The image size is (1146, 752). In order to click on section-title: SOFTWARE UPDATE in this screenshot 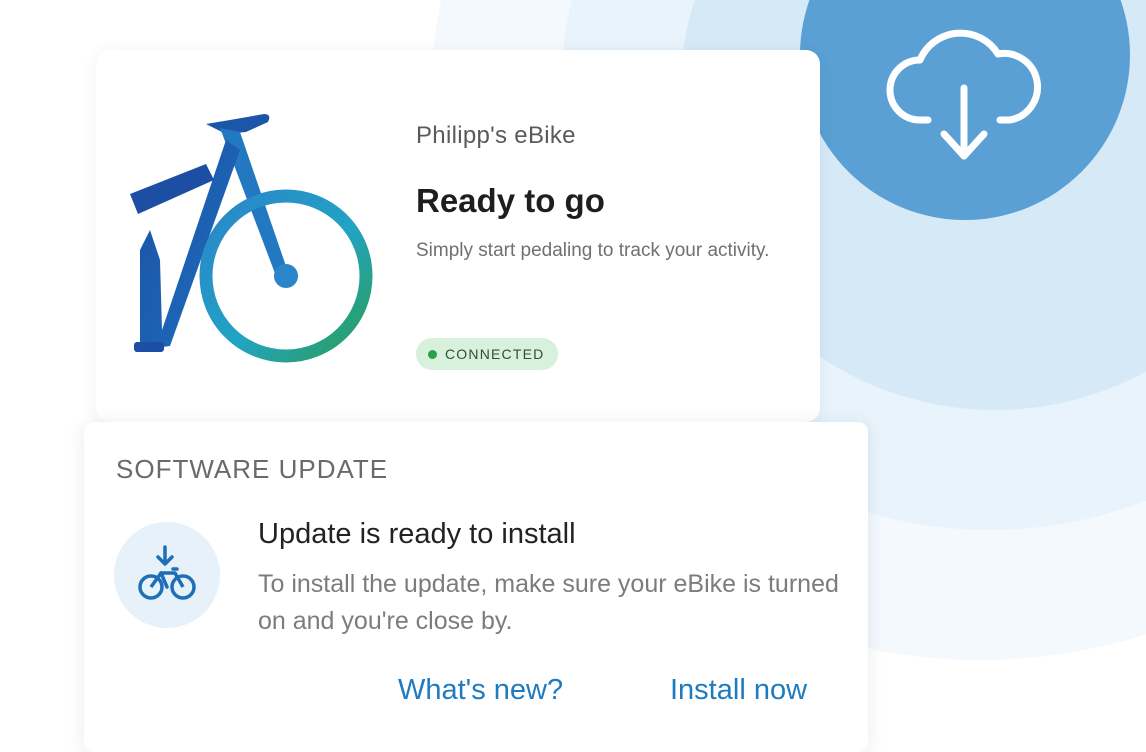, I will do `click(252, 469)`.